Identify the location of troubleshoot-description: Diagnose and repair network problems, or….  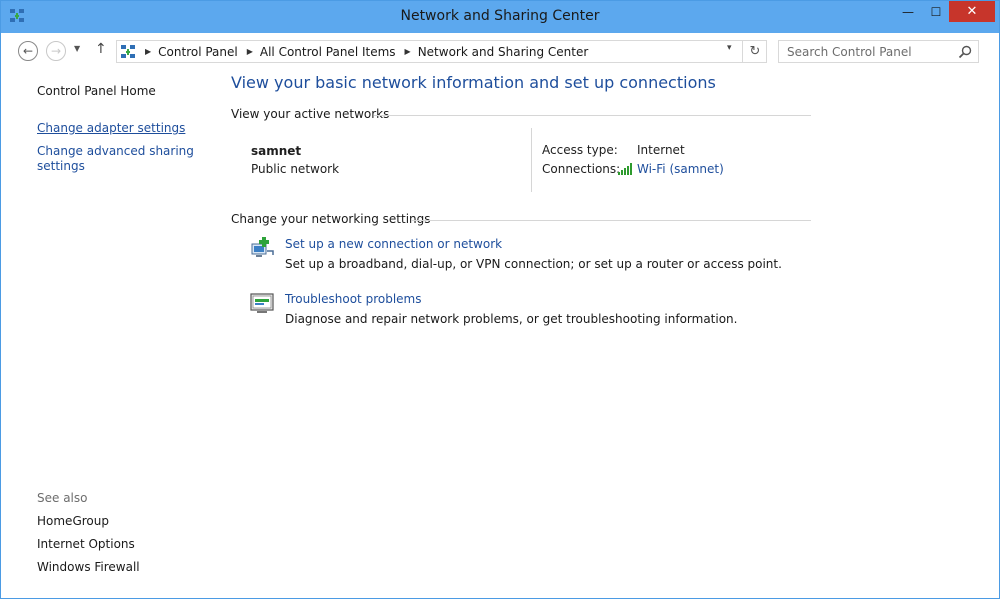
(511, 319).